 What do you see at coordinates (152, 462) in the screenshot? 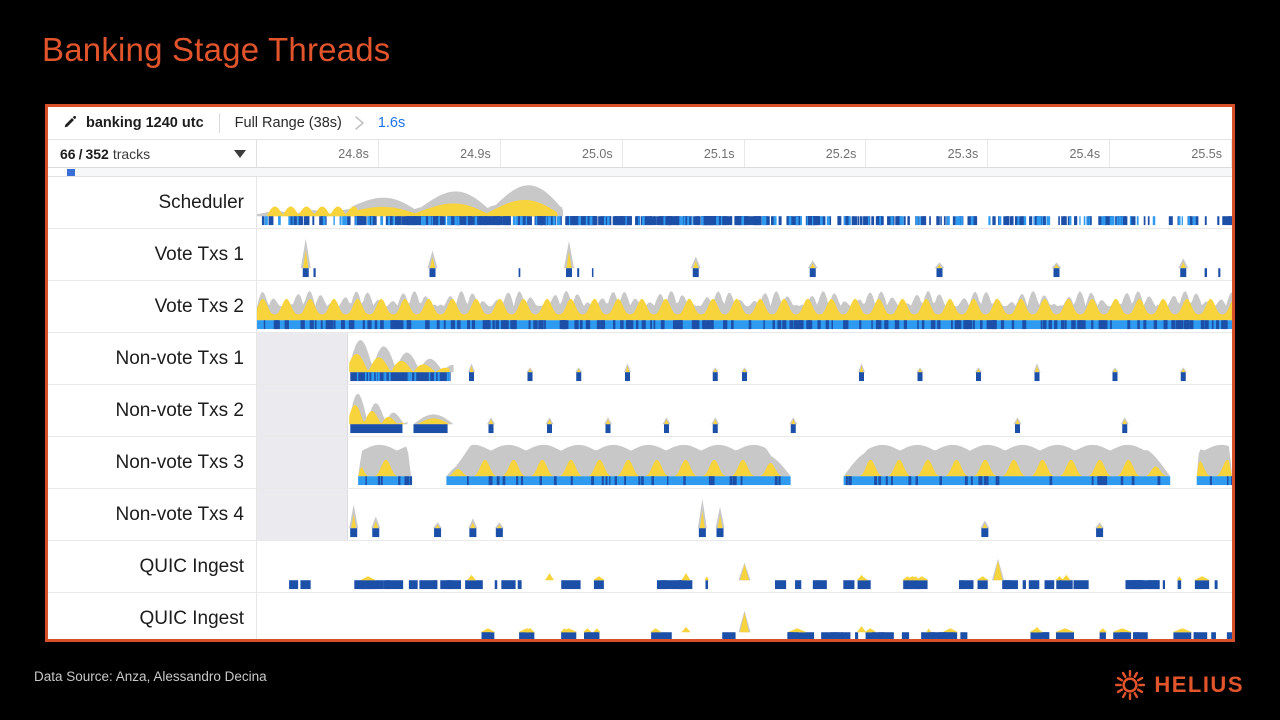
I see `track-label-non-vote-txs-3: Non-vote Txs 3` at bounding box center [152, 462].